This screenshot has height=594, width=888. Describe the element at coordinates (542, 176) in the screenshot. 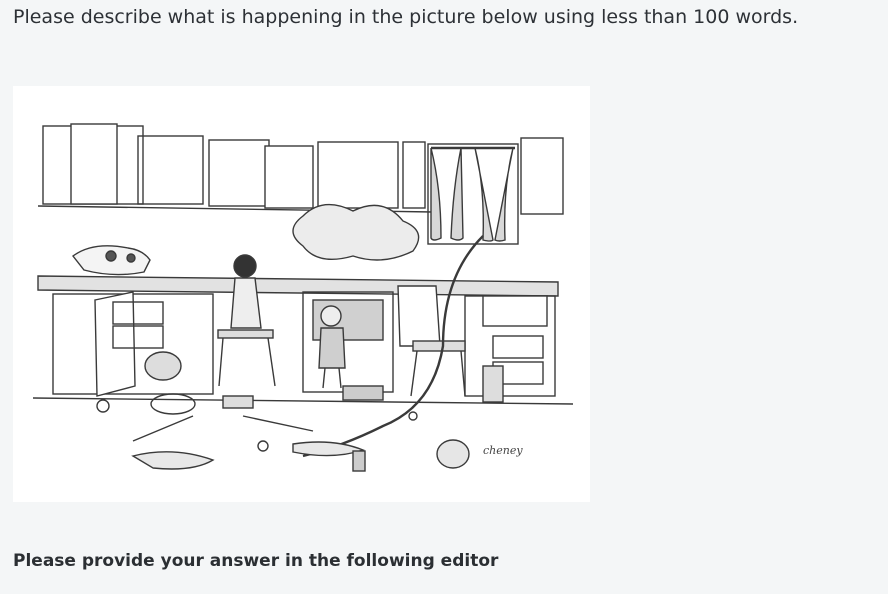

I see `upper-cabinet-right` at that location.